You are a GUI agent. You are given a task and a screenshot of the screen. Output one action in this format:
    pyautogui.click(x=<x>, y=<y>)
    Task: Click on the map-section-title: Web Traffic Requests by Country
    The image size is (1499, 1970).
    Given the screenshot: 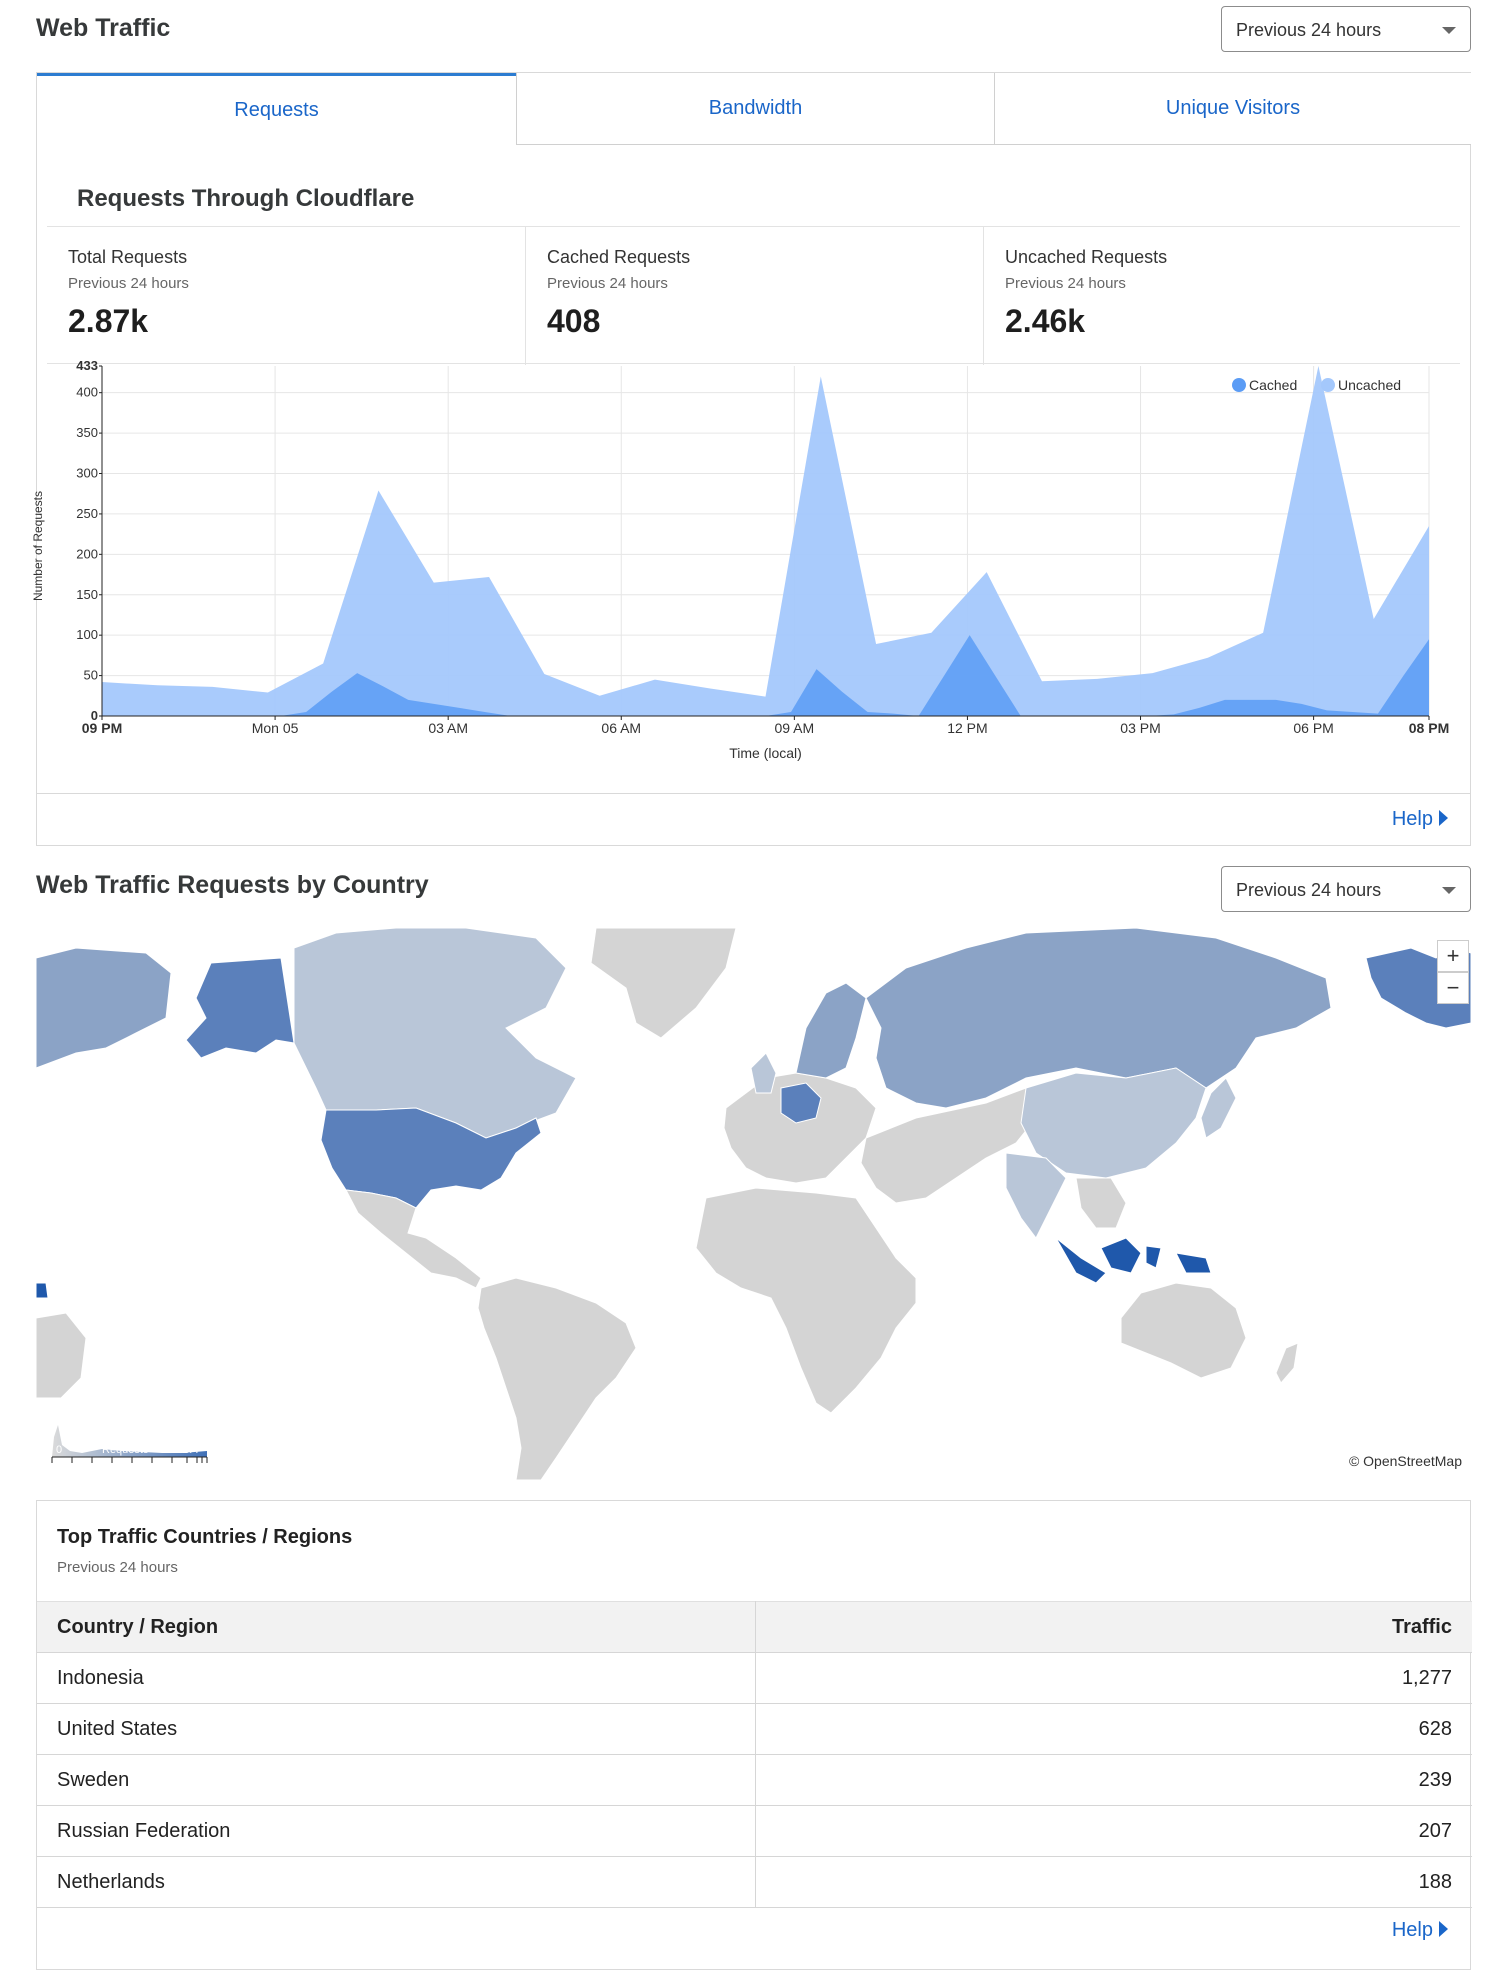 What is the action you would take?
    pyautogui.click(x=232, y=885)
    